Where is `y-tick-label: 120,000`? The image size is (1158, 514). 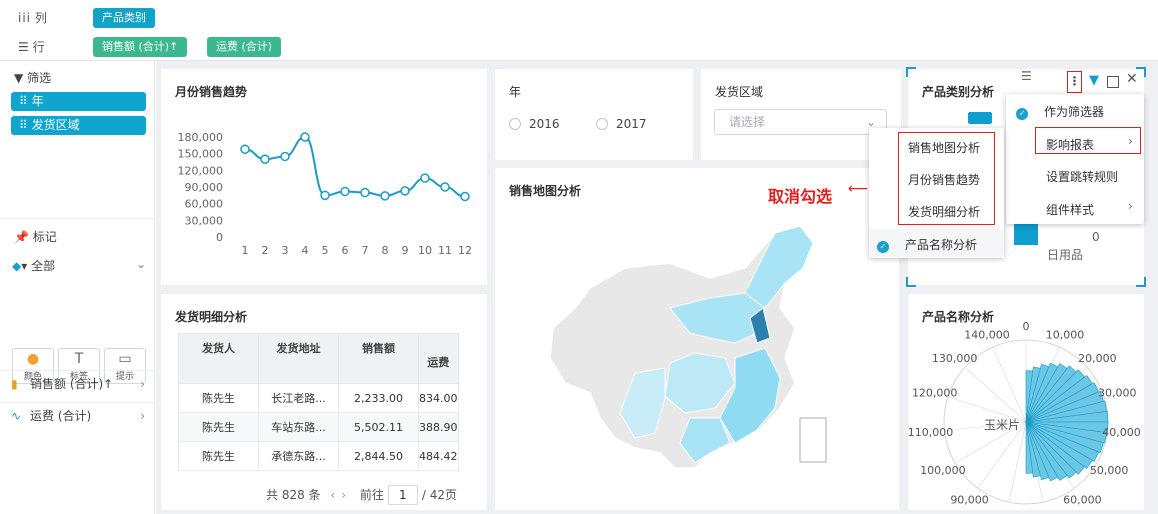
y-tick-label: 120,000 is located at coordinates (201, 170).